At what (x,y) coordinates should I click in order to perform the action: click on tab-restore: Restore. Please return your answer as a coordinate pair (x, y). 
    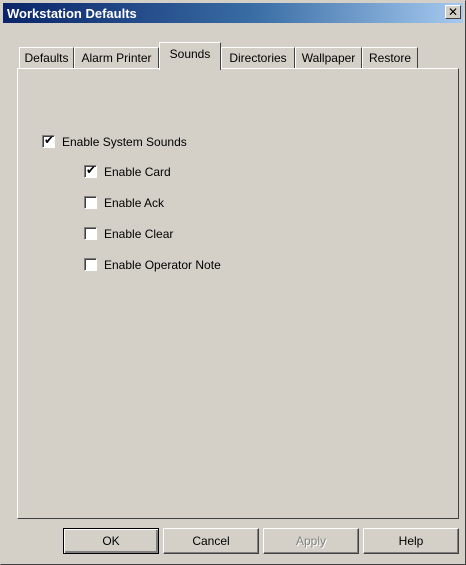
    Looking at the image, I should click on (390, 58).